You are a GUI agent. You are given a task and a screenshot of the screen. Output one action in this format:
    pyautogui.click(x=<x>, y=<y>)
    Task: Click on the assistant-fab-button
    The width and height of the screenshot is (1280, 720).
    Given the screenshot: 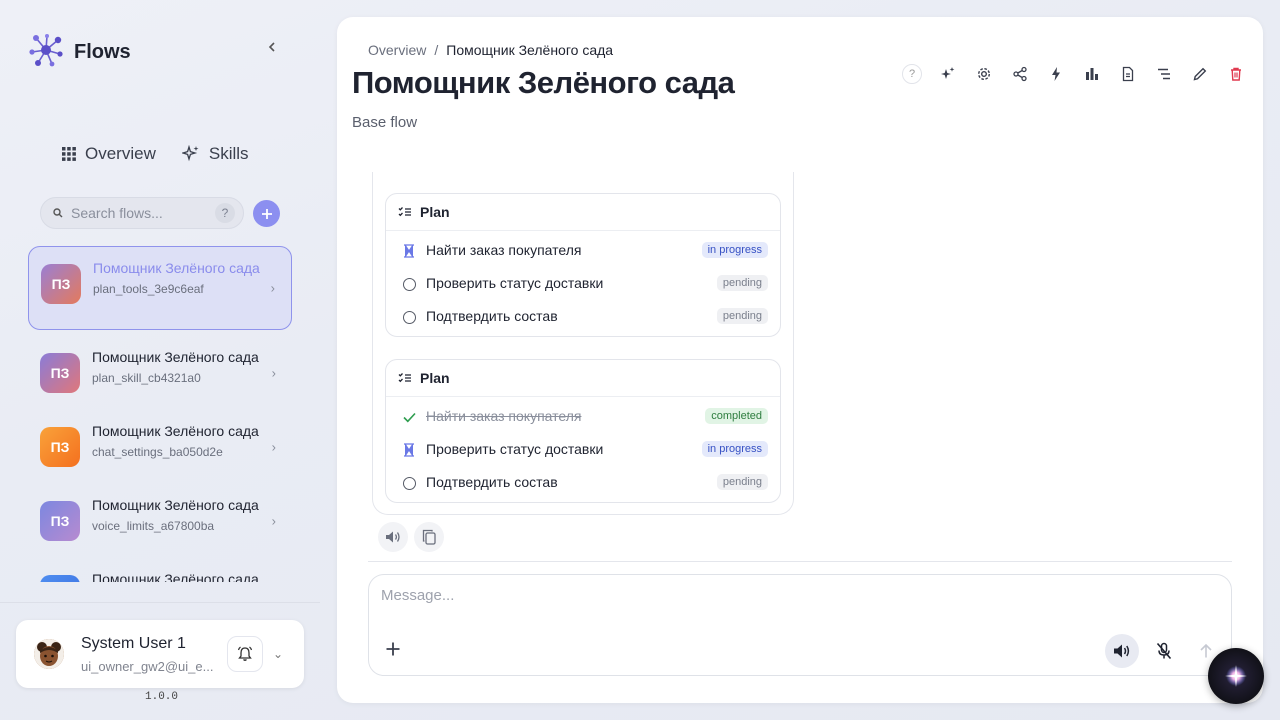 What is the action you would take?
    pyautogui.click(x=1236, y=676)
    